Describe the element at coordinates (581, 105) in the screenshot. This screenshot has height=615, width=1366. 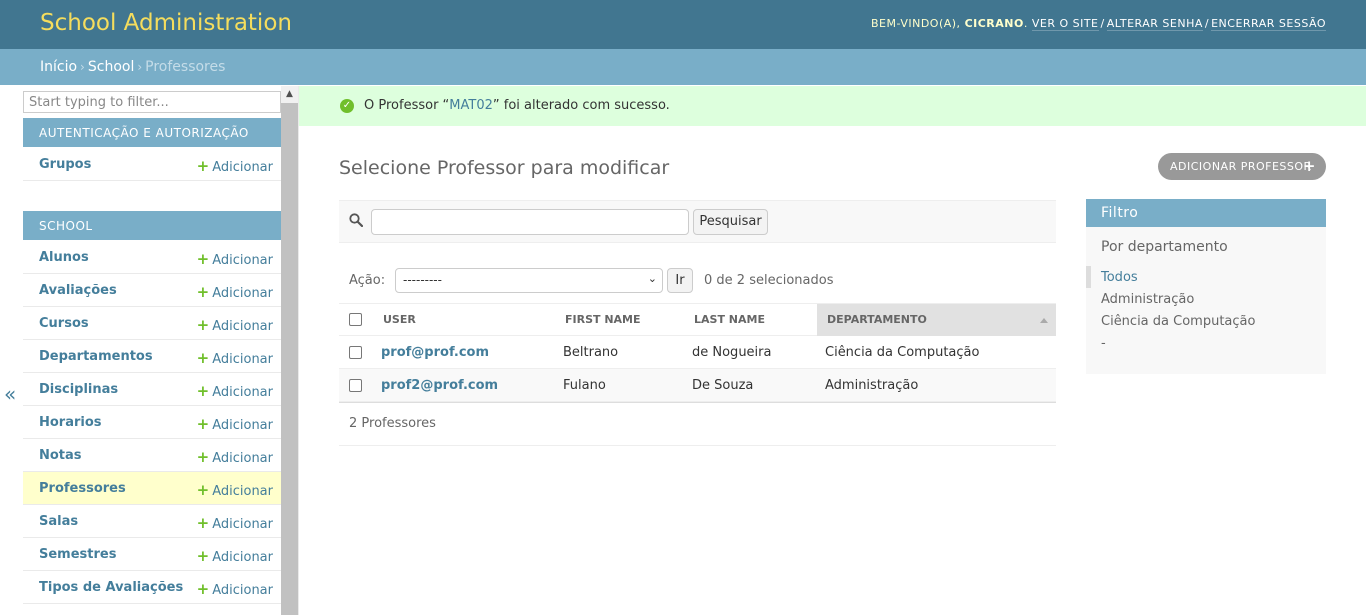
I see `message-suffix: ” foi alterado com sucesso.` at that location.